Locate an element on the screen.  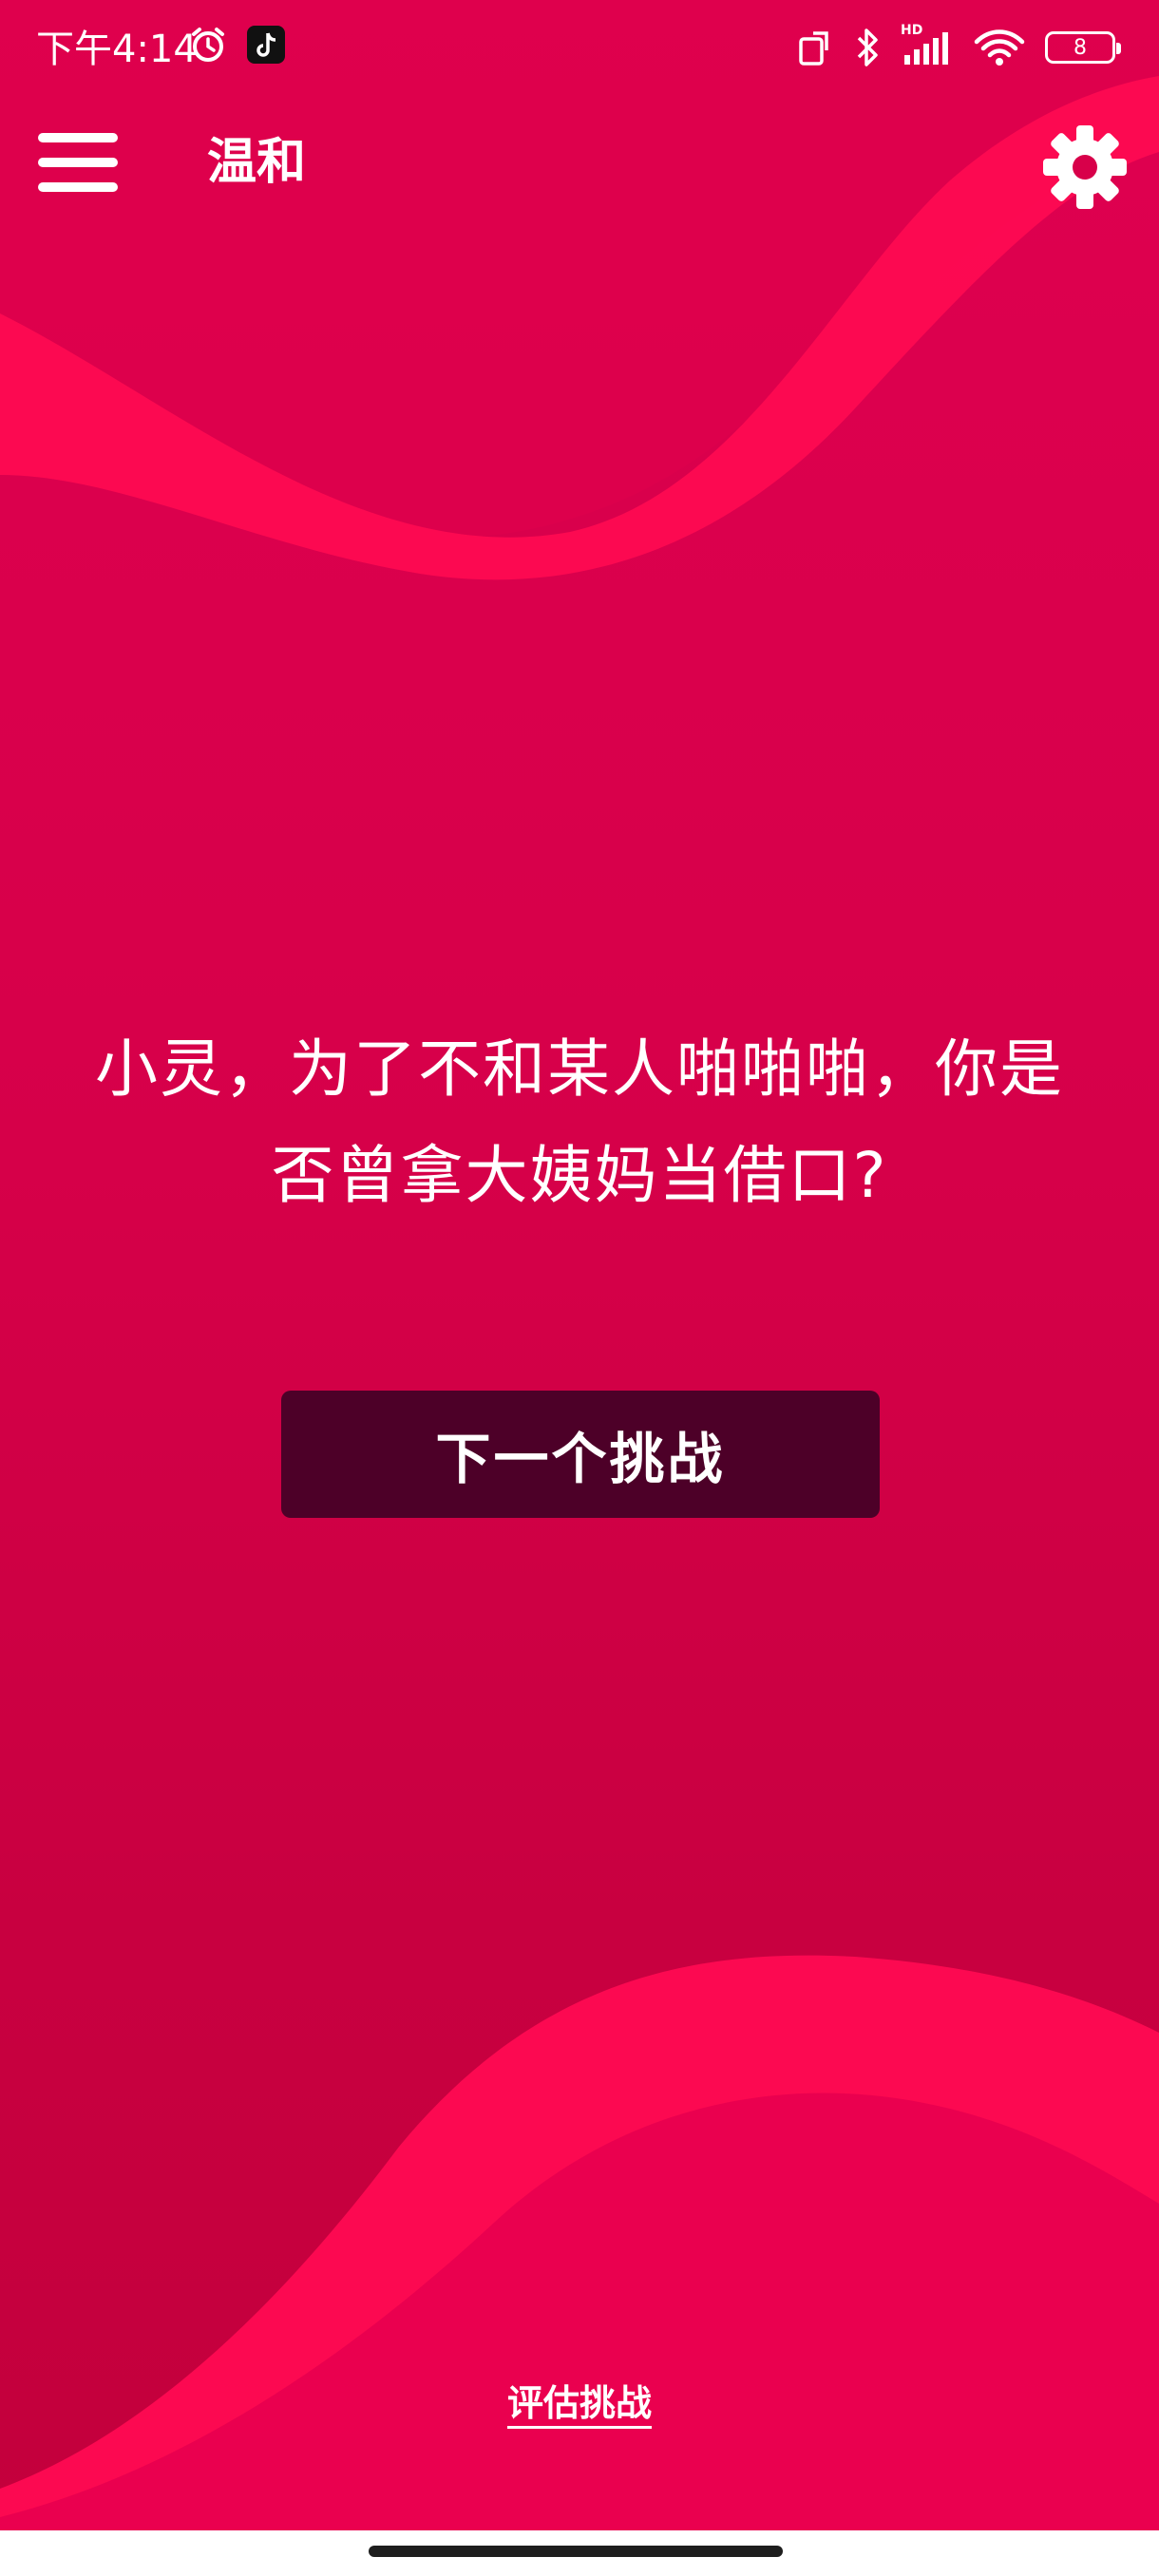
rate-challenge-link: 评估挑战 is located at coordinates (579, 2403).